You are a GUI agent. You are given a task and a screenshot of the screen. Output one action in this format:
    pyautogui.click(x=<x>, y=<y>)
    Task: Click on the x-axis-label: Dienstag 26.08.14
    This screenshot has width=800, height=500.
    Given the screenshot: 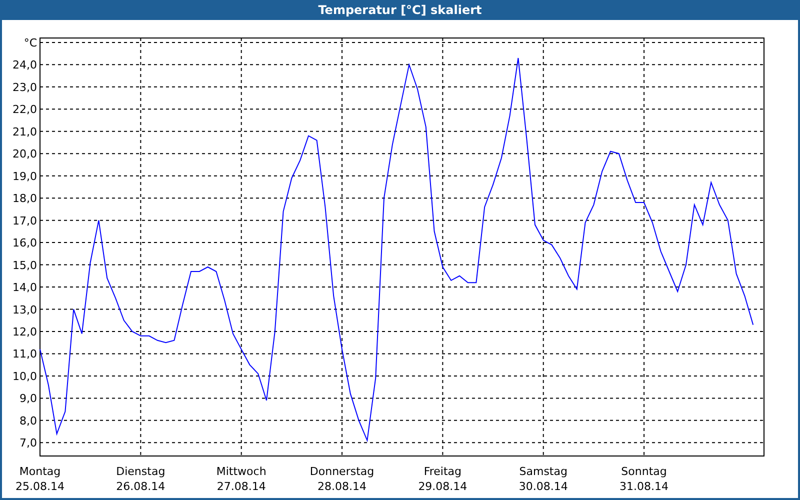 What is the action you would take?
    pyautogui.click(x=141, y=479)
    